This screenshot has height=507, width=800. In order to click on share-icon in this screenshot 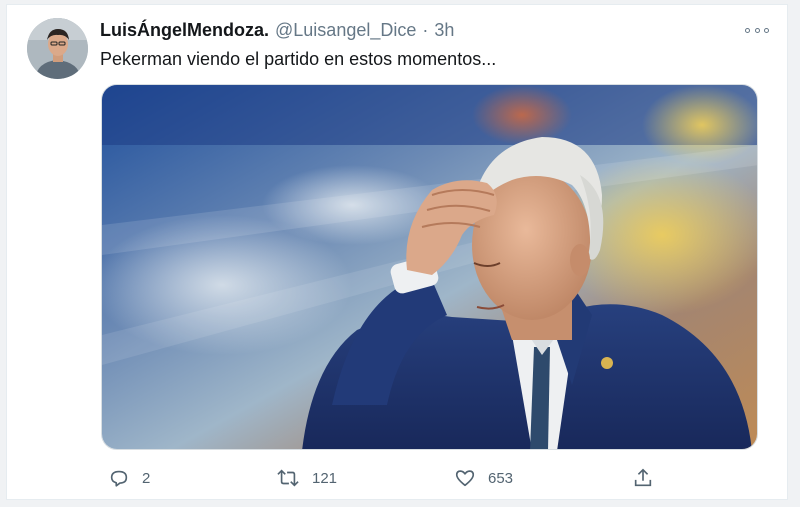, I will do `click(643, 477)`.